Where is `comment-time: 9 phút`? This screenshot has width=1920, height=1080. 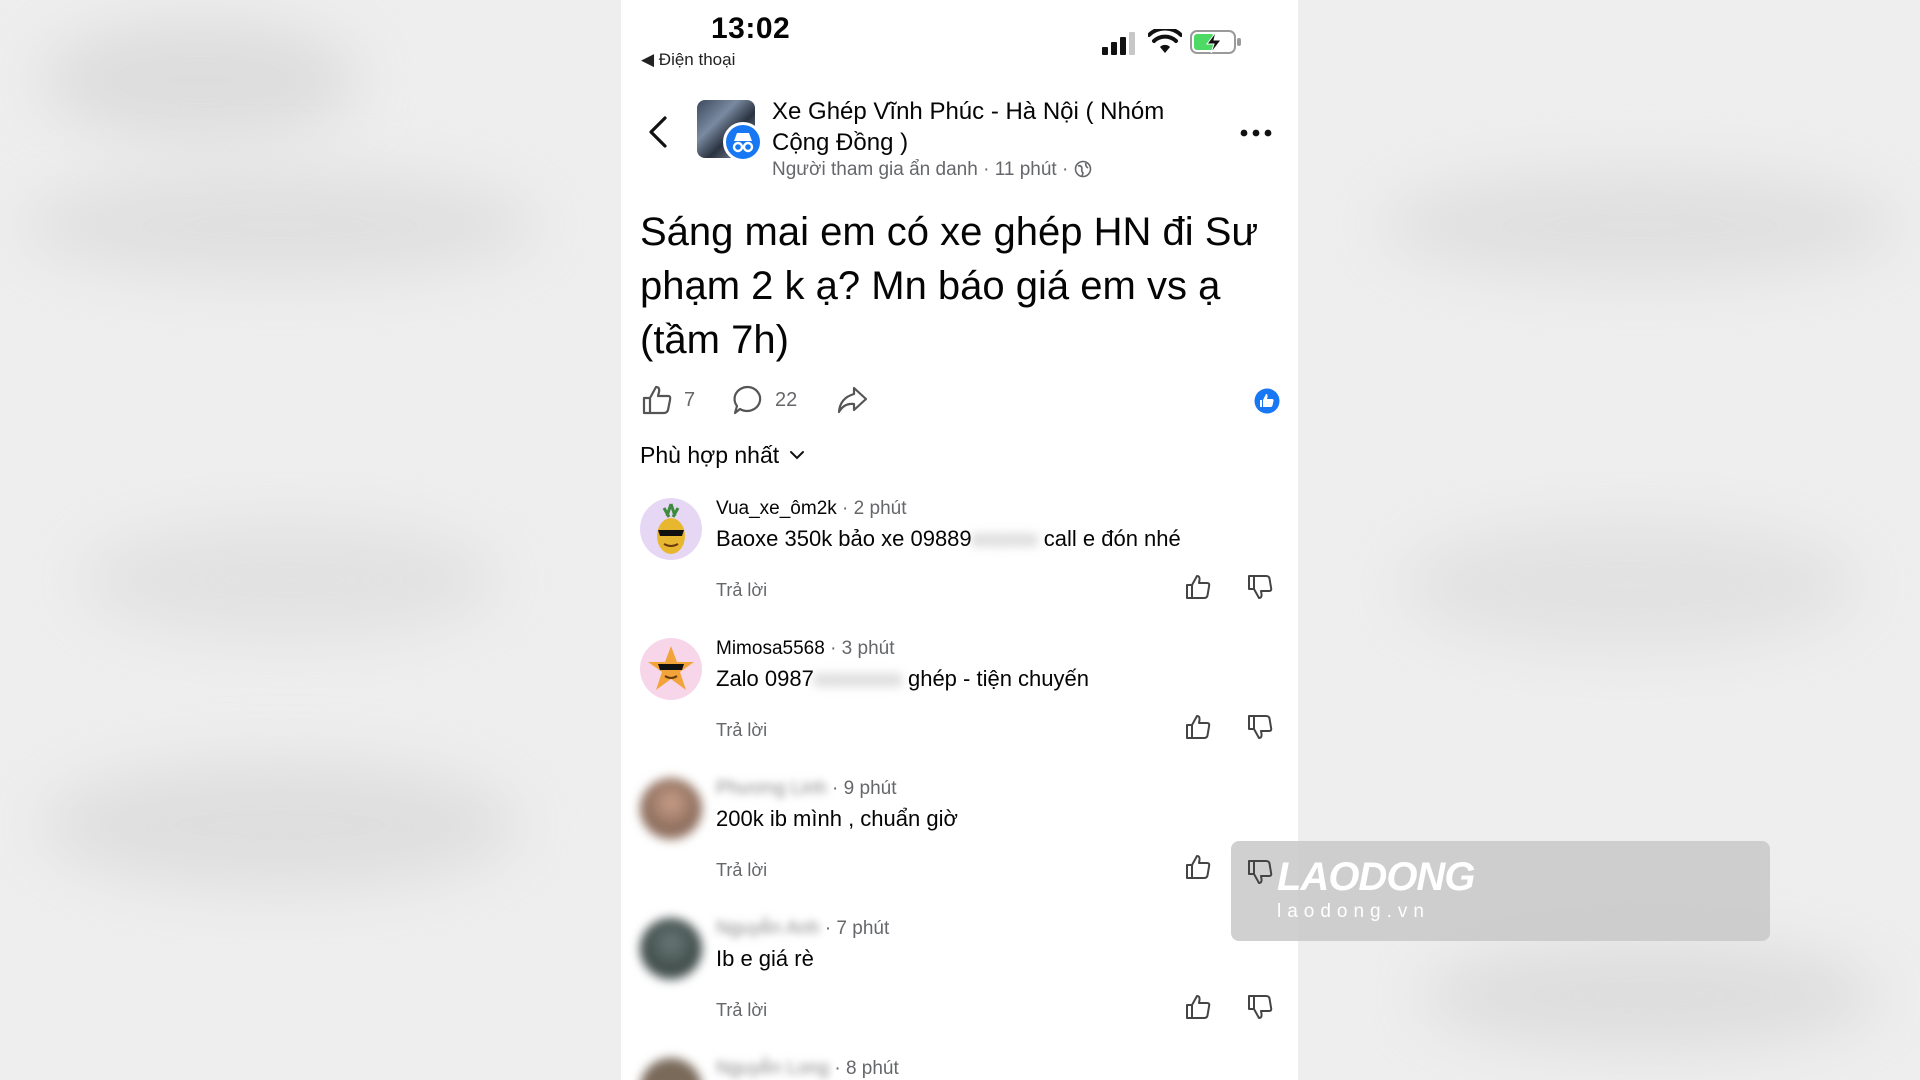
comment-time: 9 phút is located at coordinates (870, 788).